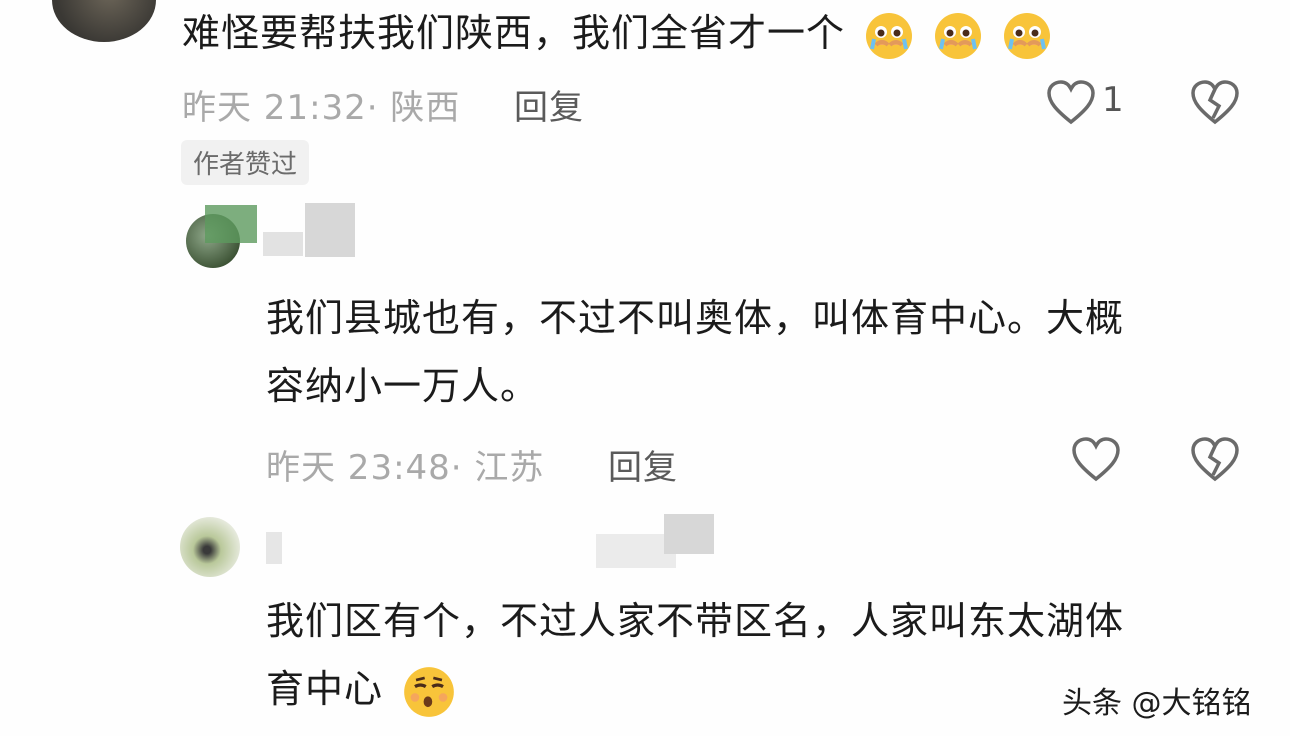 The image size is (1290, 736). I want to click on reply-text-line: 容纳小一万人。, so click(403, 386).